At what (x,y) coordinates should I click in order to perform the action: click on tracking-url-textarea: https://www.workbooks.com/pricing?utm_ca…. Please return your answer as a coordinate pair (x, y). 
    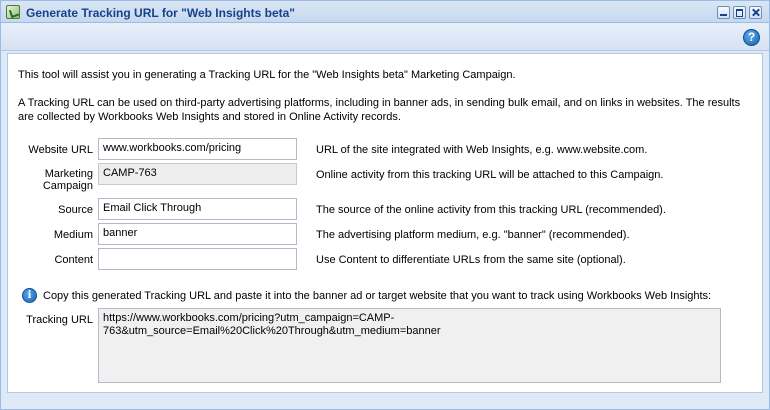
    Looking at the image, I should click on (409, 345).